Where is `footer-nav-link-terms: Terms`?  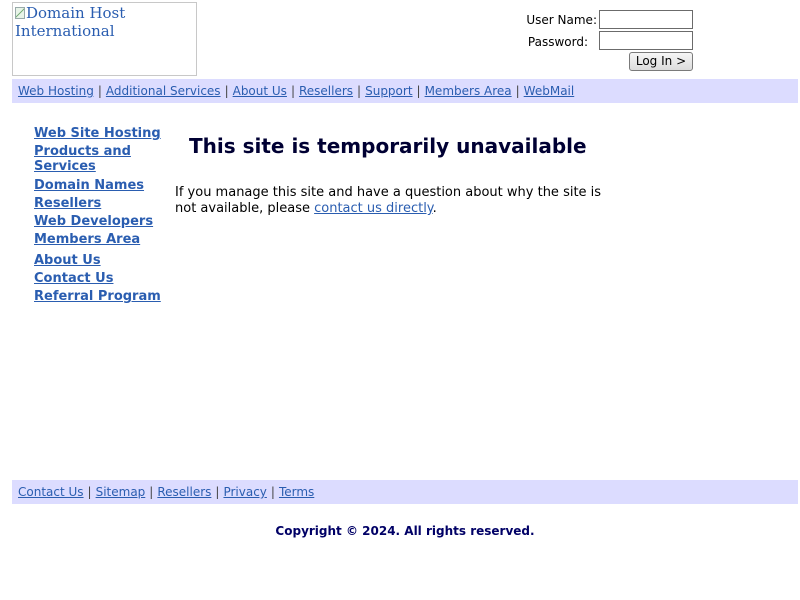 footer-nav-link-terms: Terms is located at coordinates (296, 492).